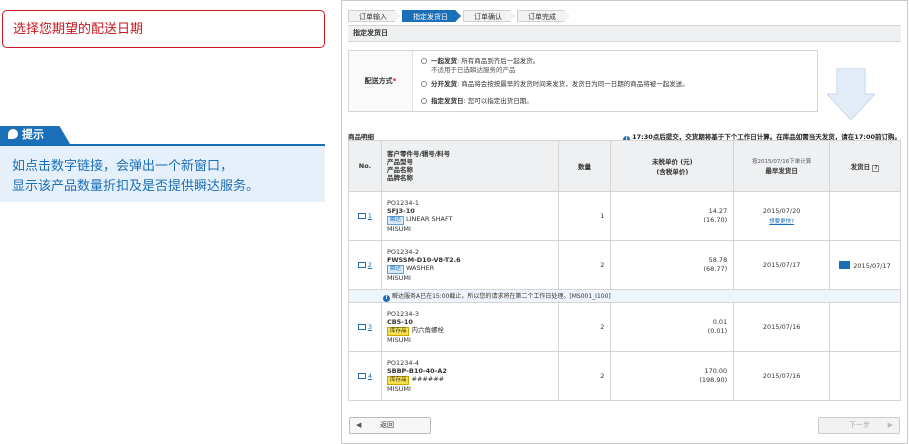 The width and height of the screenshot is (909, 444). I want to click on price-cell: 170.00 (198.90), so click(672, 376).